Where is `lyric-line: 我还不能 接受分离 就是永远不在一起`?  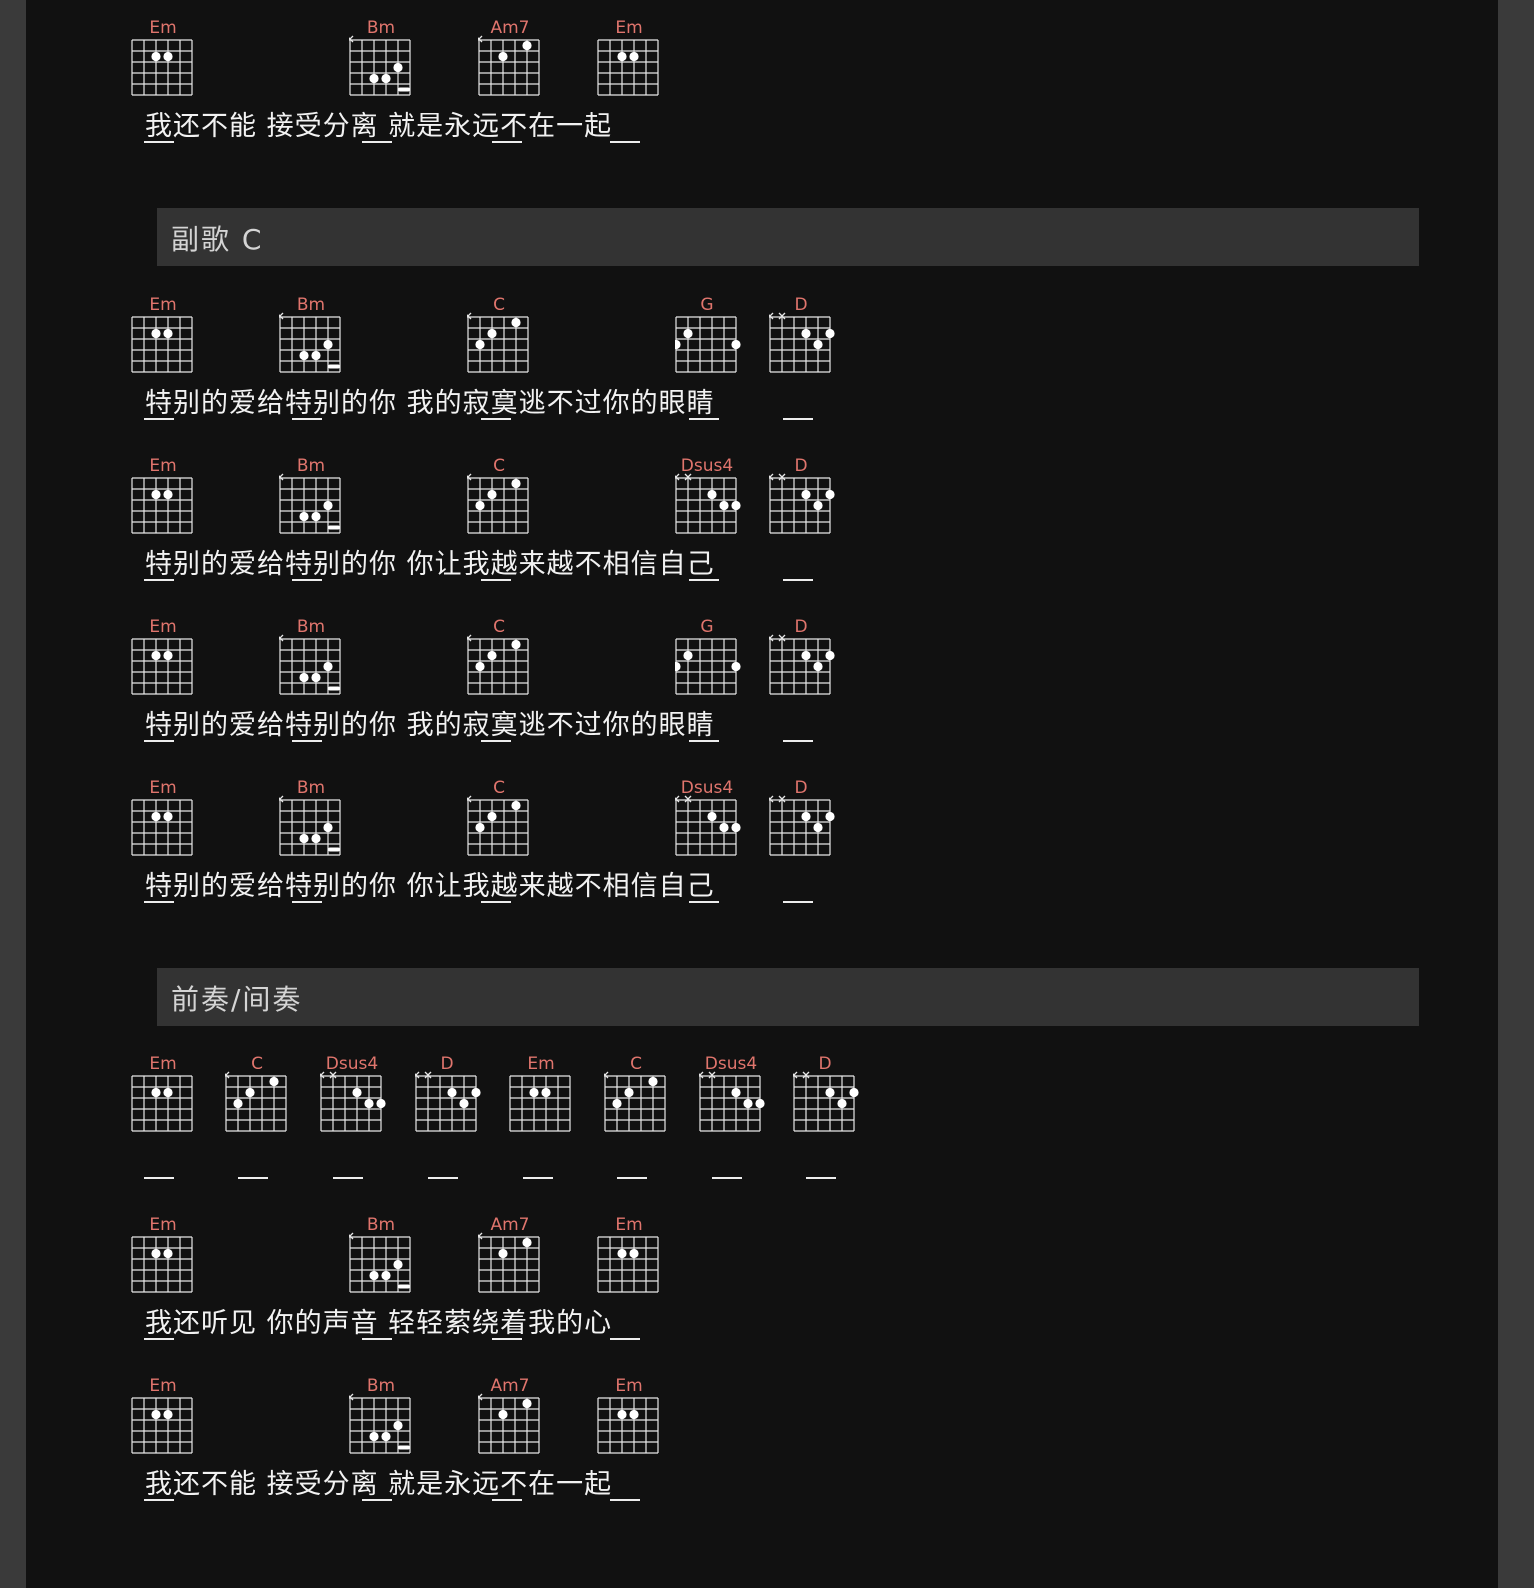 lyric-line: 我还不能 接受分离 就是永远不在一起 is located at coordinates (379, 126).